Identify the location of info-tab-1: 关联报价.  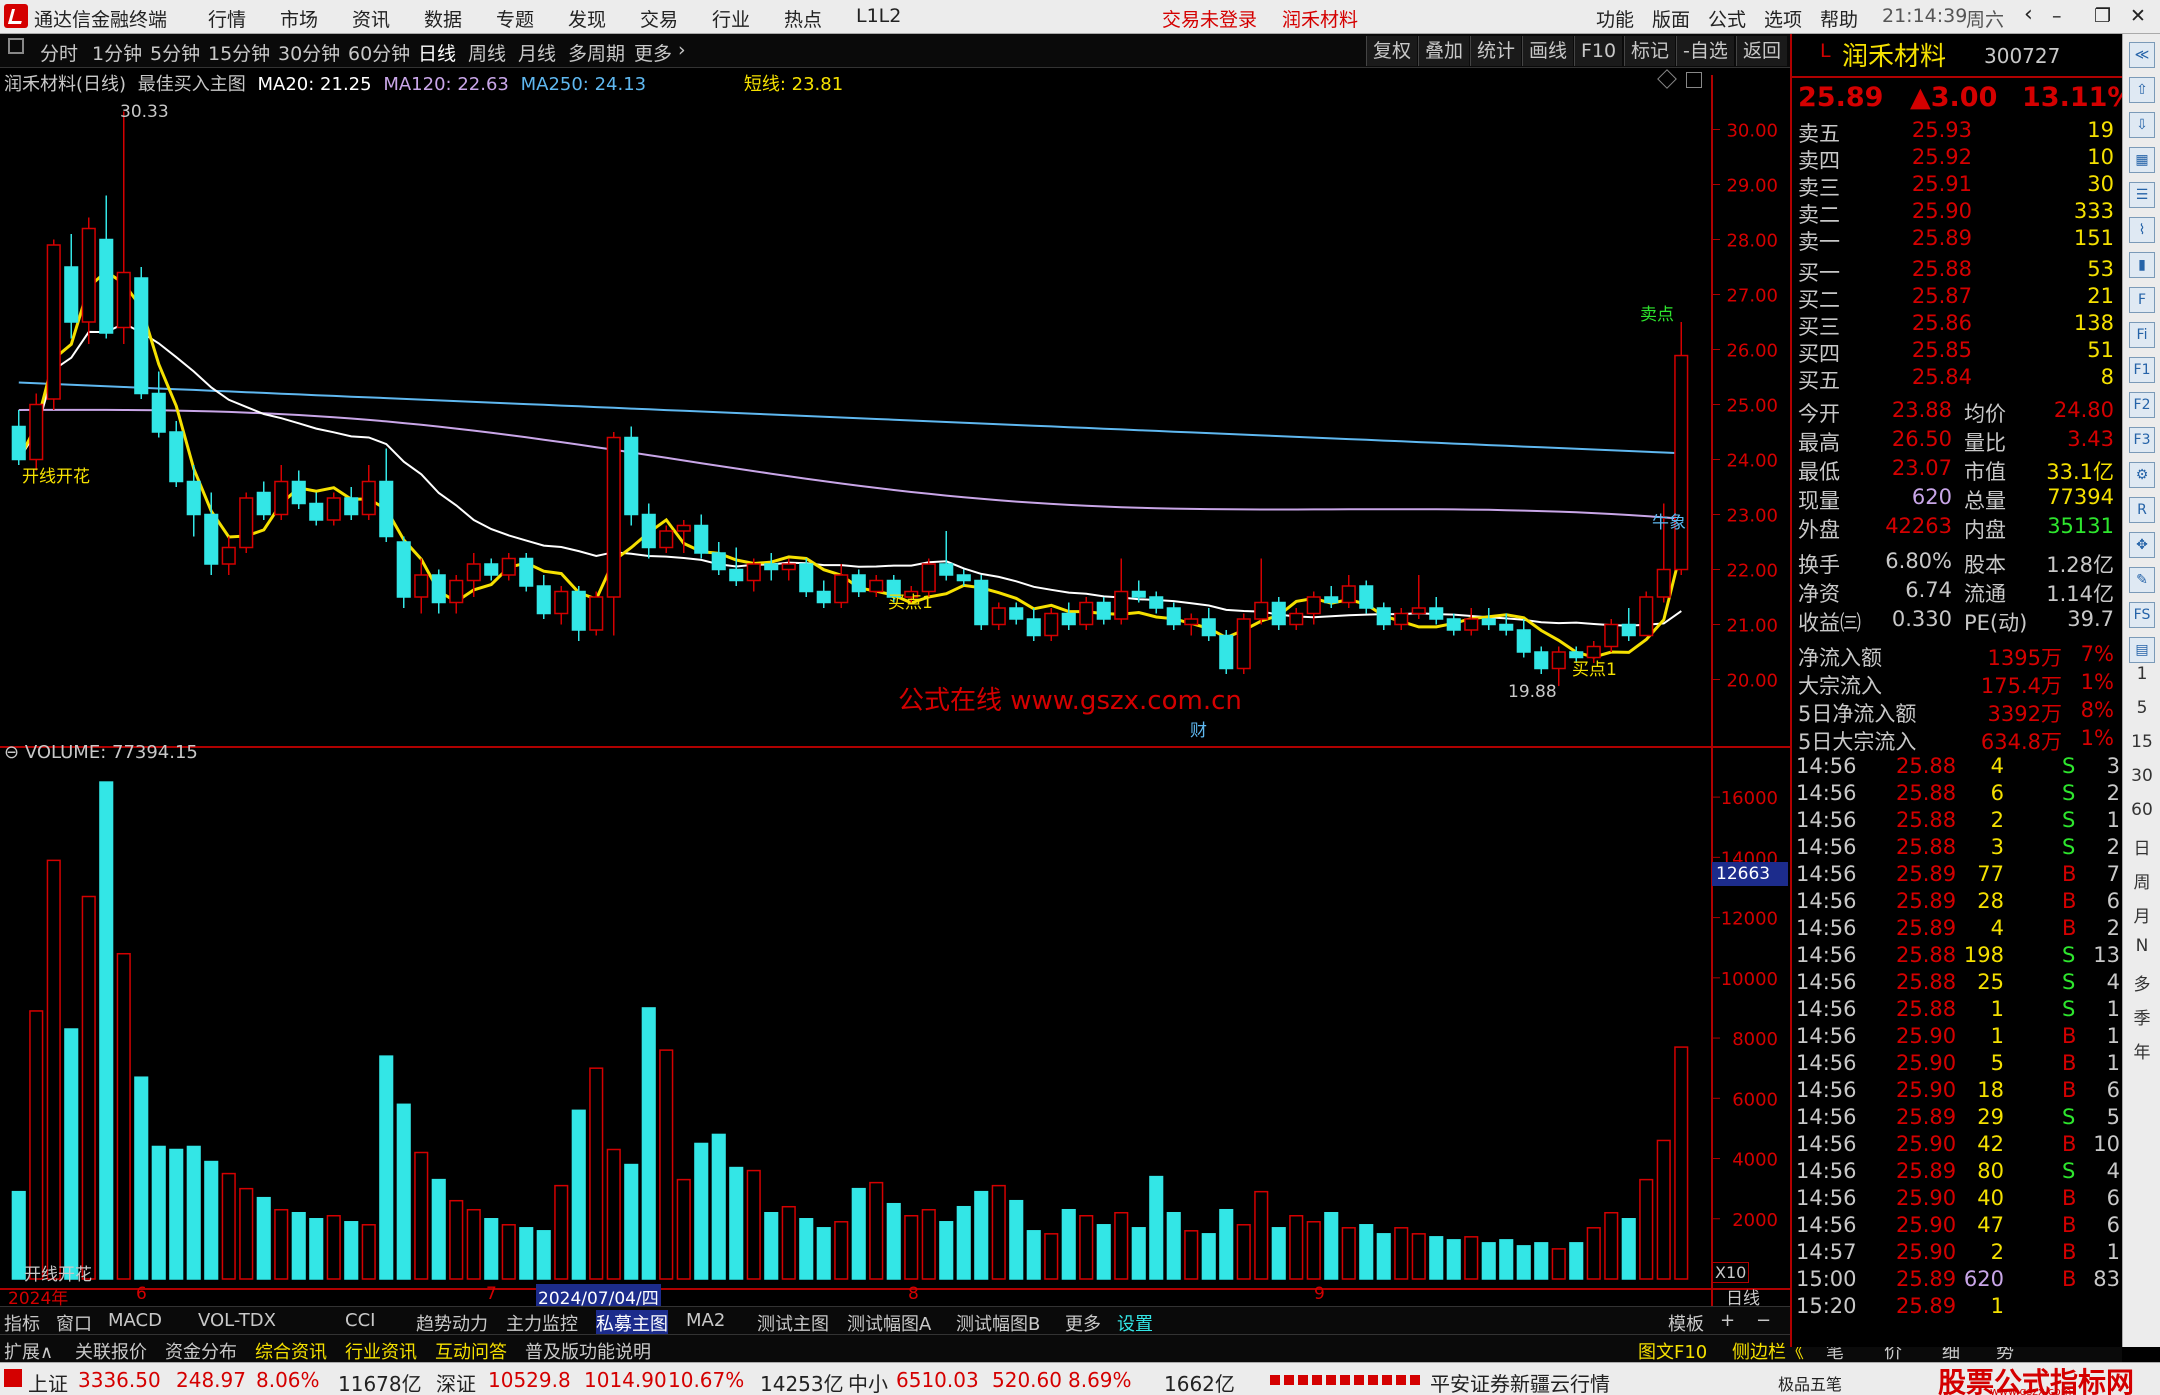
(111, 1351).